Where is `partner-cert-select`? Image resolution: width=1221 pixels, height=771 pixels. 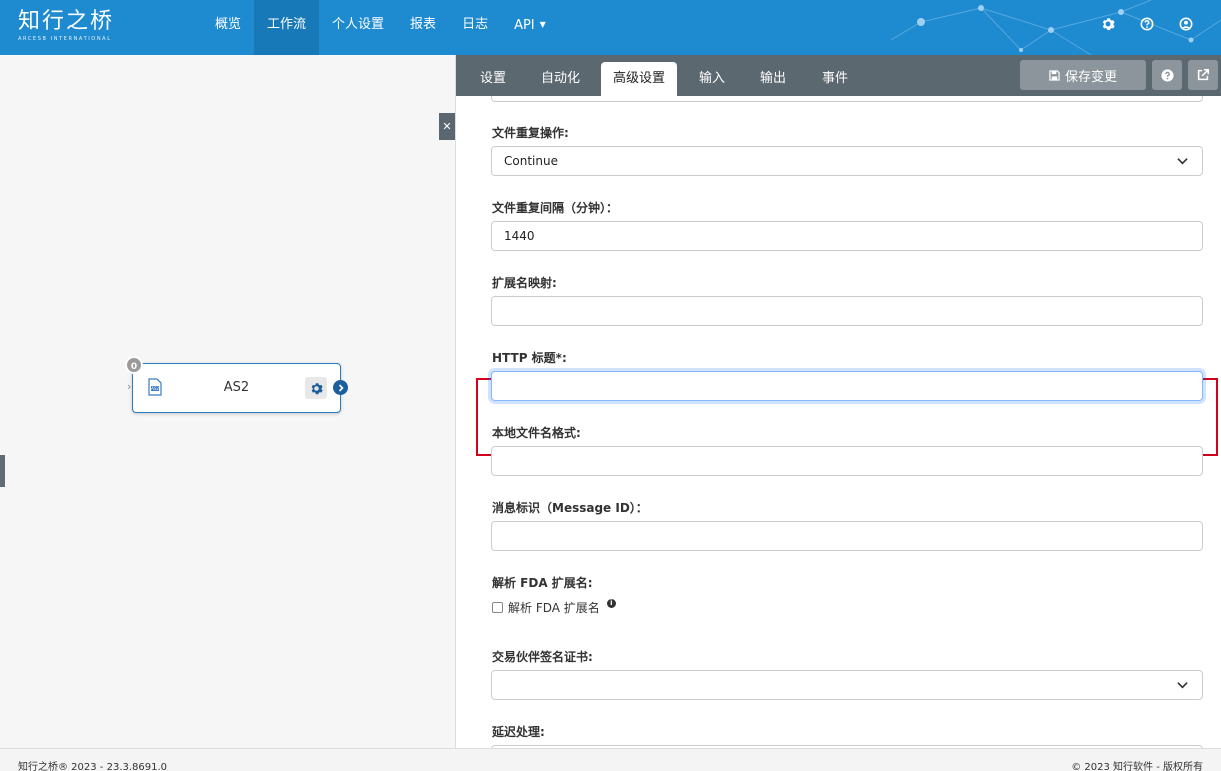 partner-cert-select is located at coordinates (847, 685).